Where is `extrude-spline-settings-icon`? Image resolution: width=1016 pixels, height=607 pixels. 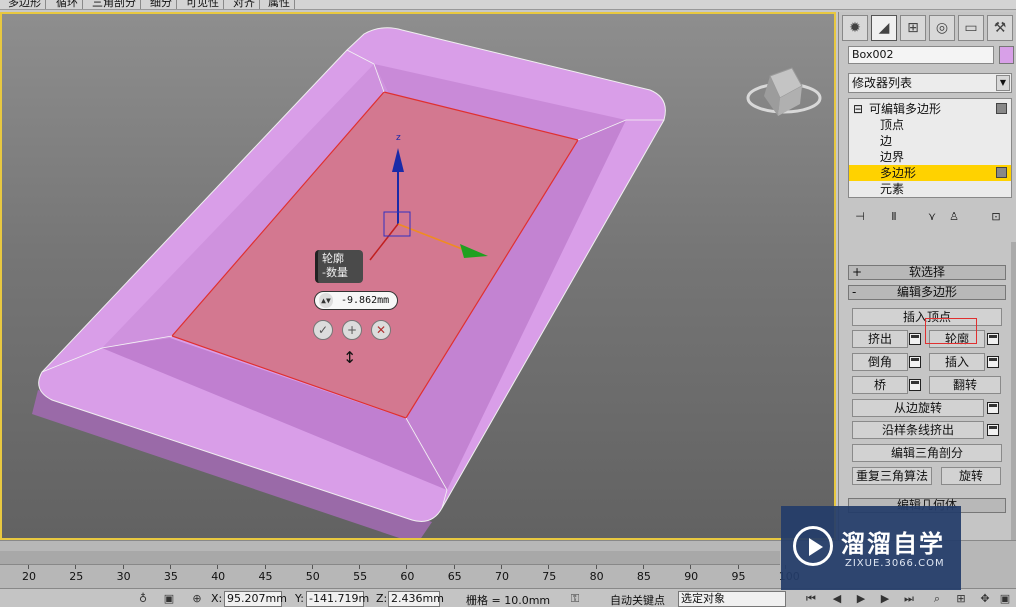
extrude-spline-settings-icon is located at coordinates (993, 430).